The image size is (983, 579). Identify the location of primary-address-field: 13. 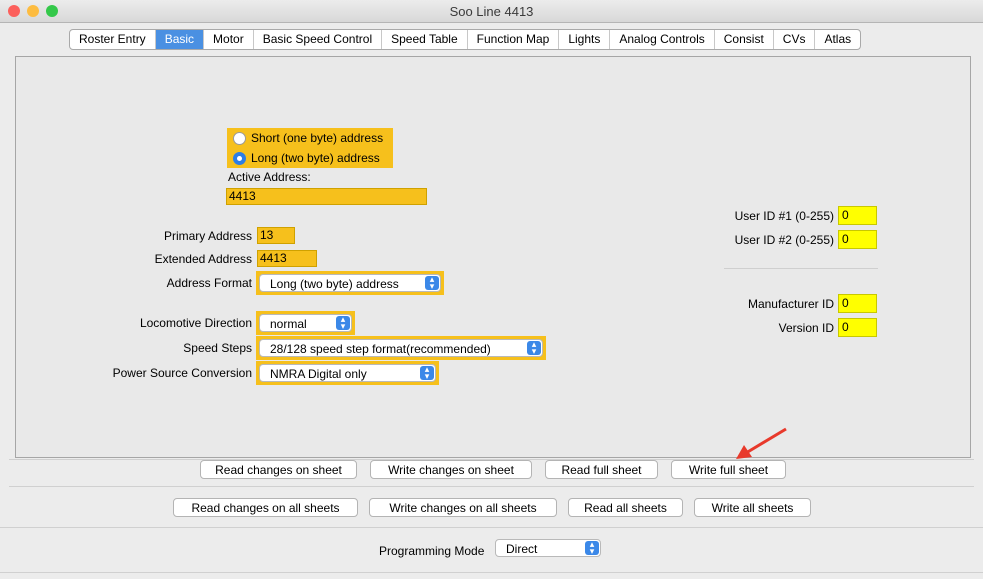
(276, 235).